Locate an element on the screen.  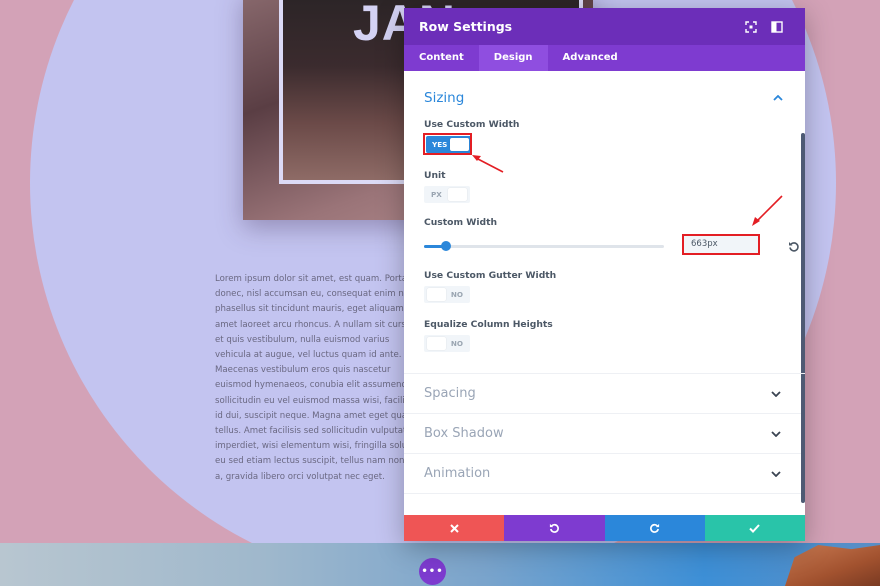
discard-button is located at coordinates (454, 528).